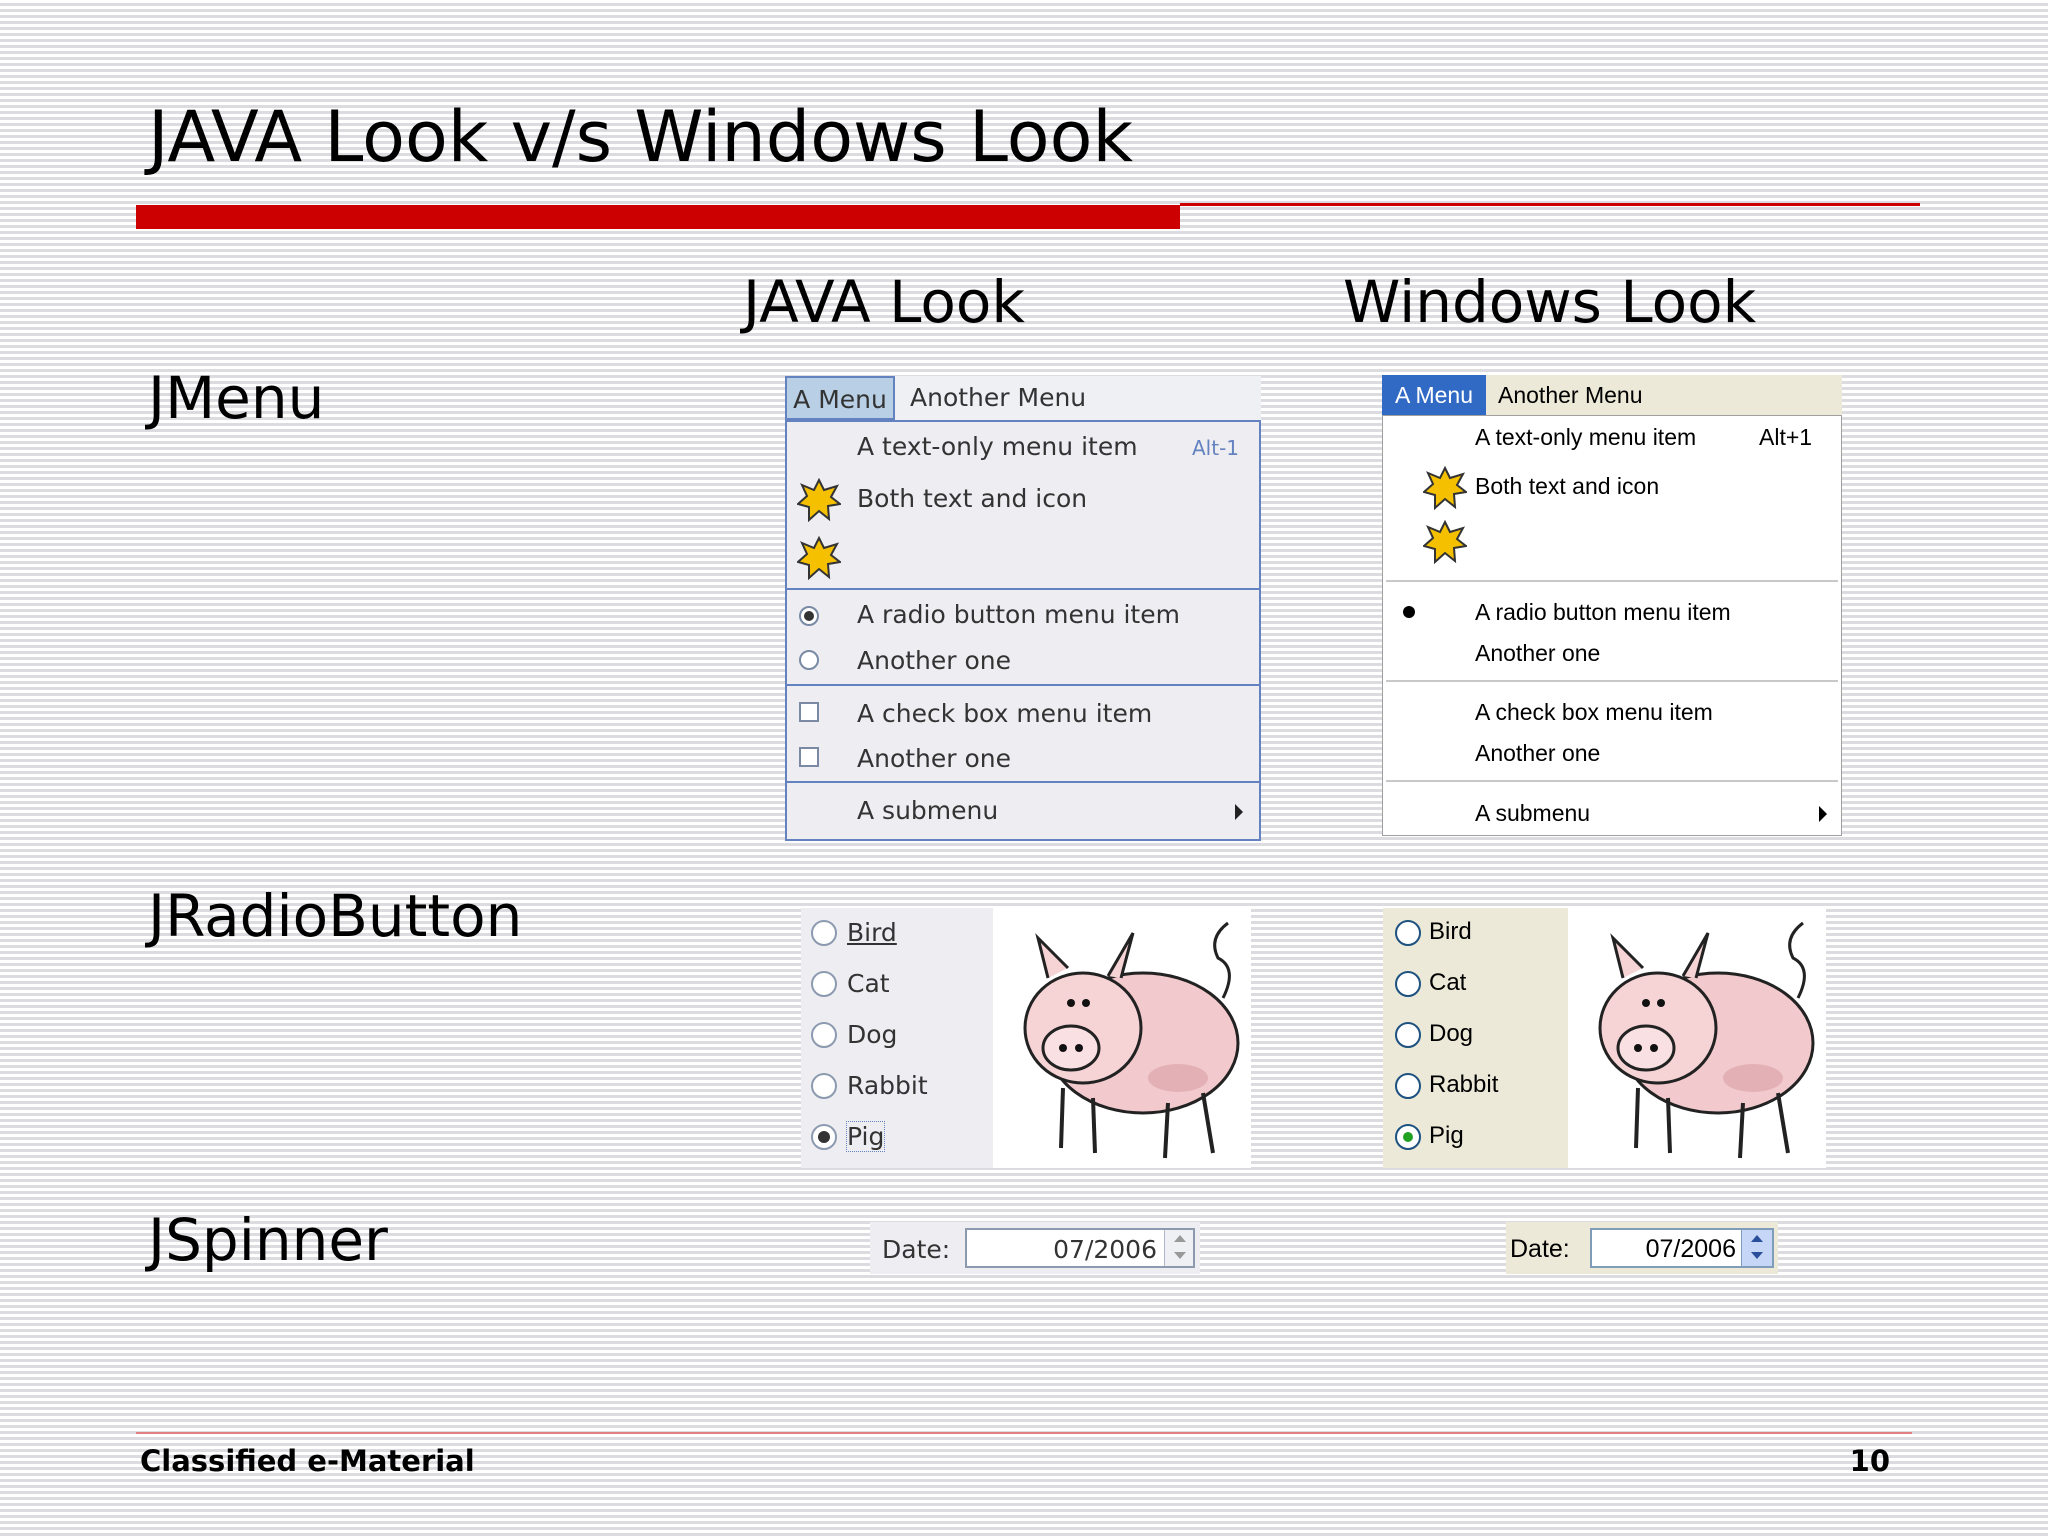 Image resolution: width=2048 pixels, height=1536 pixels. I want to click on java-radio-panel: Bird Cat Dog Rabbit Pig, so click(1026, 1038).